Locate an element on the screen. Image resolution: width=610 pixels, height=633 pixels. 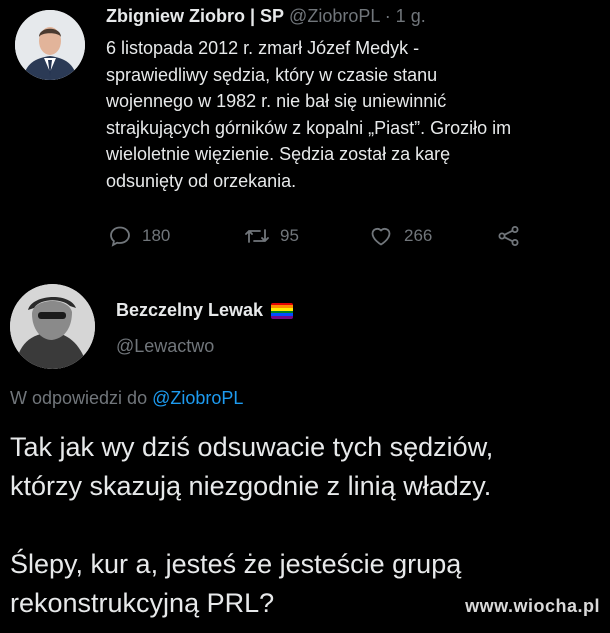
reply-author-row: Bezczelny Lewak is located at coordinates (205, 310).